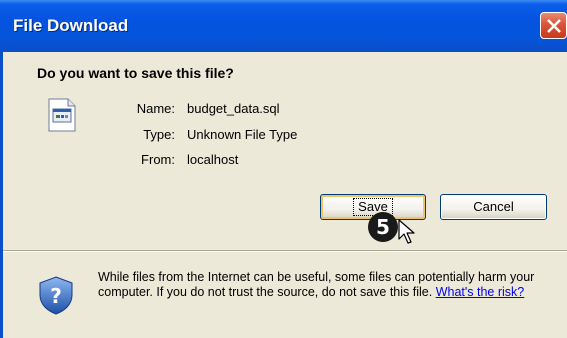  I want to click on mouse-pointer-icon, so click(406, 231).